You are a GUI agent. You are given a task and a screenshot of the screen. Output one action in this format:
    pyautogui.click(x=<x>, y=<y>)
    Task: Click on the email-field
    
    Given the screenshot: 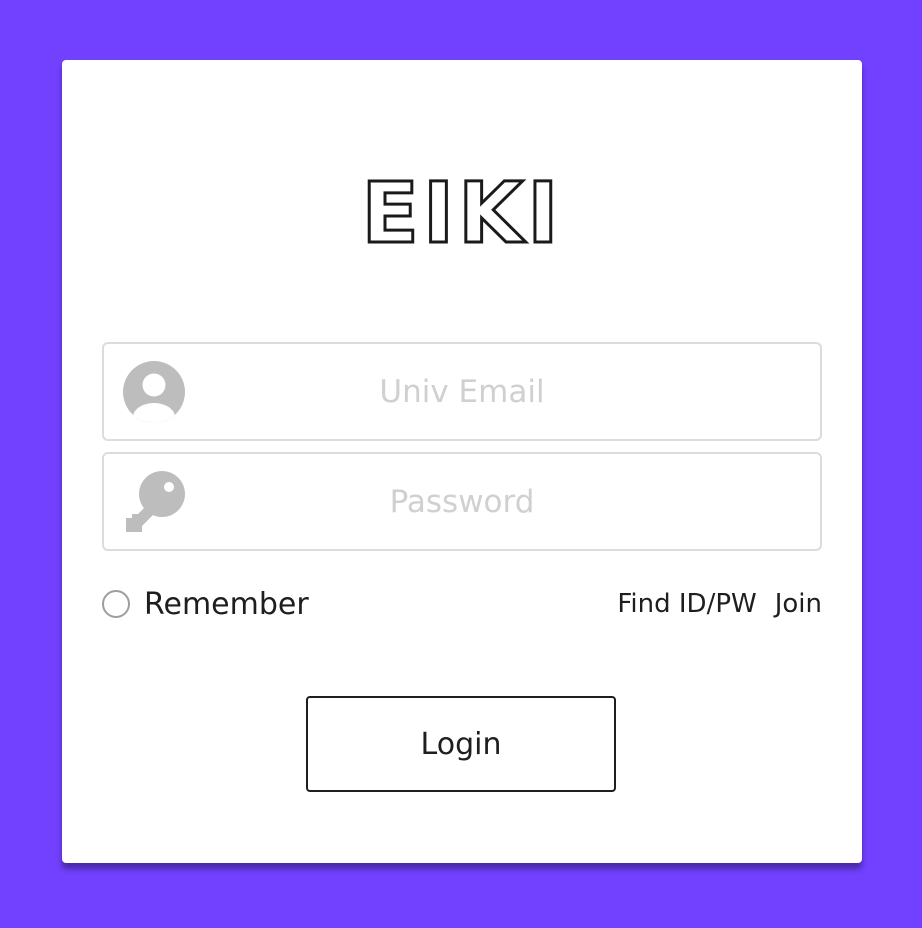 What is the action you would take?
    pyautogui.click(x=462, y=391)
    